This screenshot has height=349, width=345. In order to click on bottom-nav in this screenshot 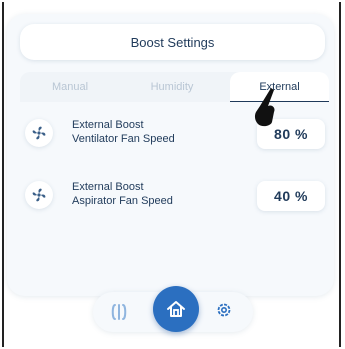, I will do `click(173, 309)`.